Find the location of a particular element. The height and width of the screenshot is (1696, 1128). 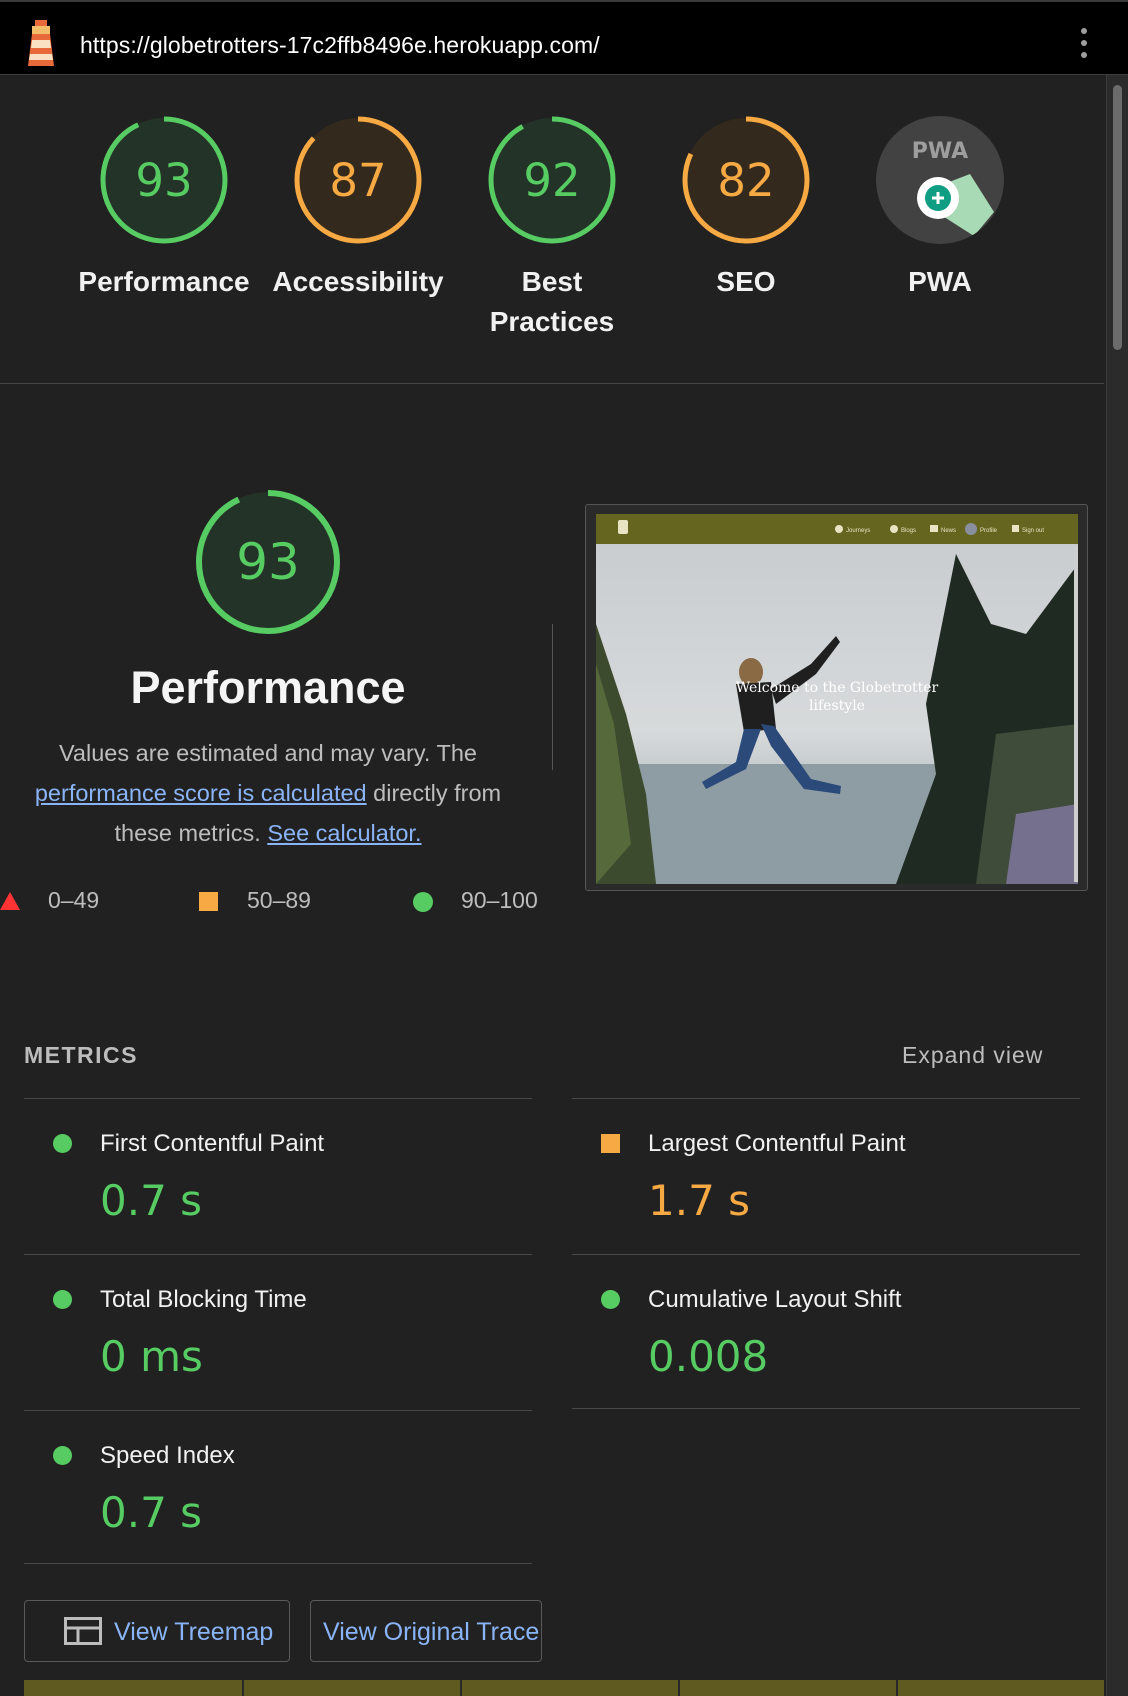

view-original-trace-button: View Original Trace is located at coordinates (426, 1631).